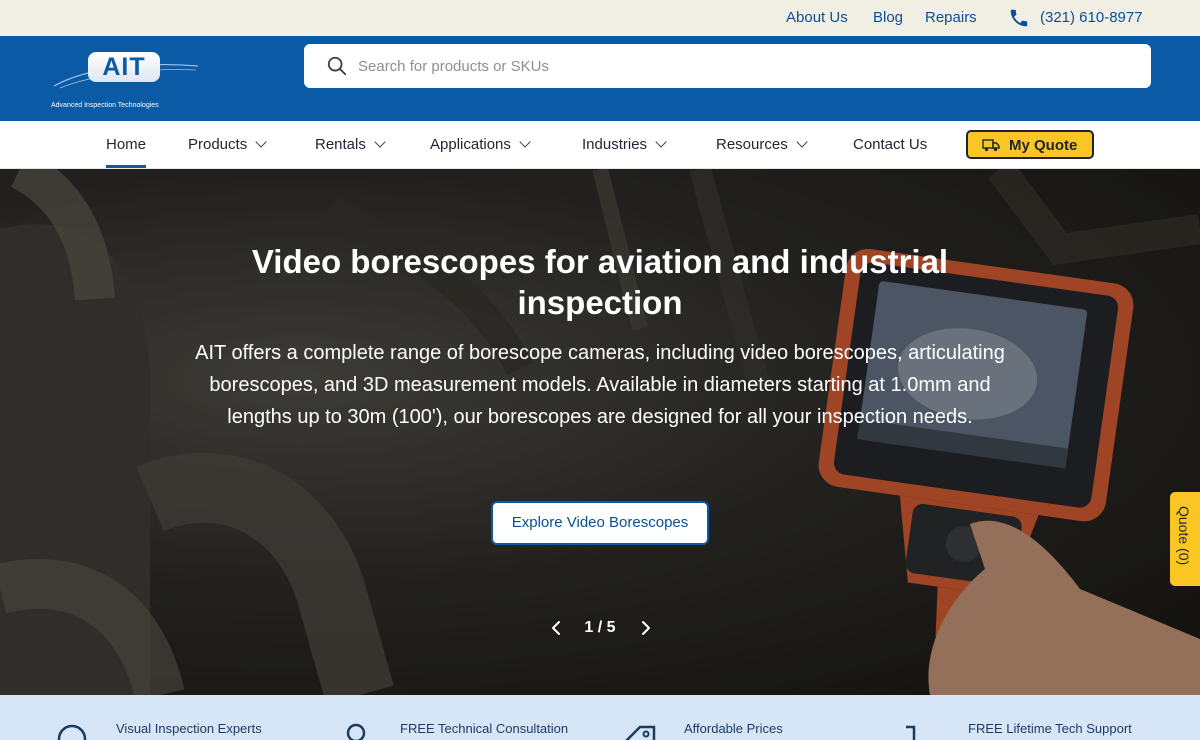 The height and width of the screenshot is (740, 1200). I want to click on feature-label: Affordable Prices, so click(733, 728).